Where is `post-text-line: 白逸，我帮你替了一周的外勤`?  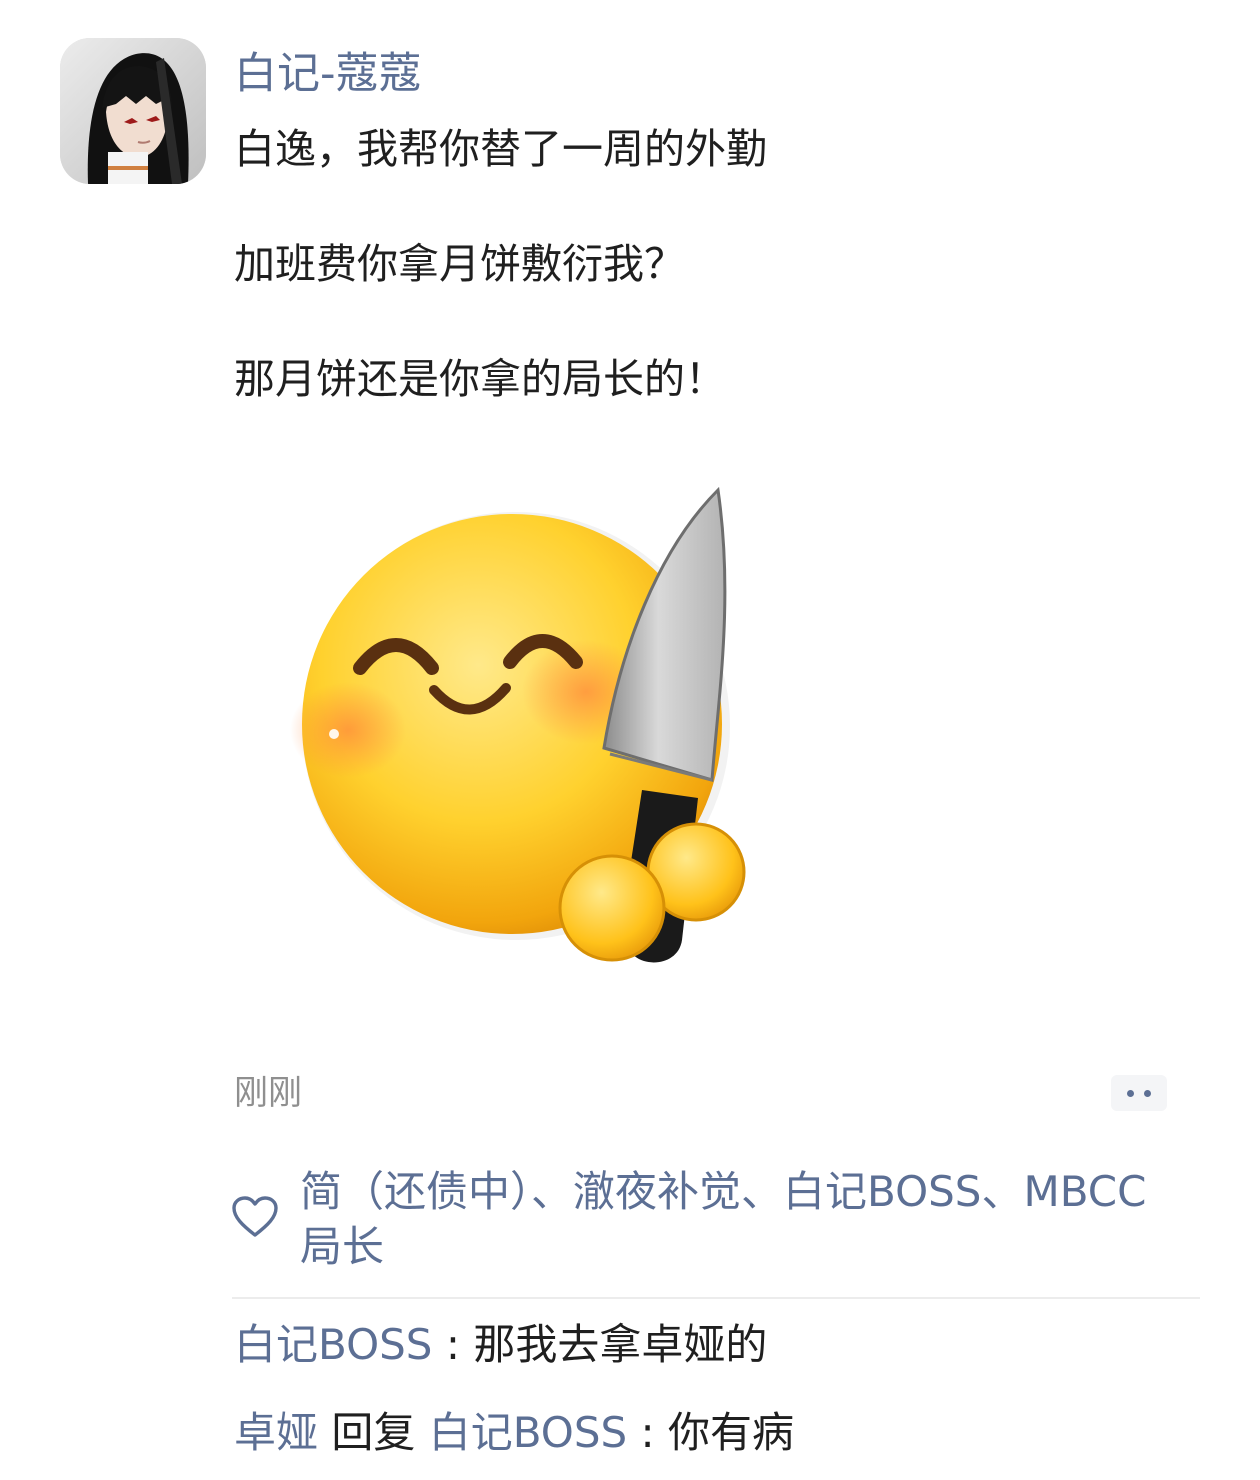
post-text-line: 白逸，我帮你替了一周的外勤 is located at coordinates (500, 149).